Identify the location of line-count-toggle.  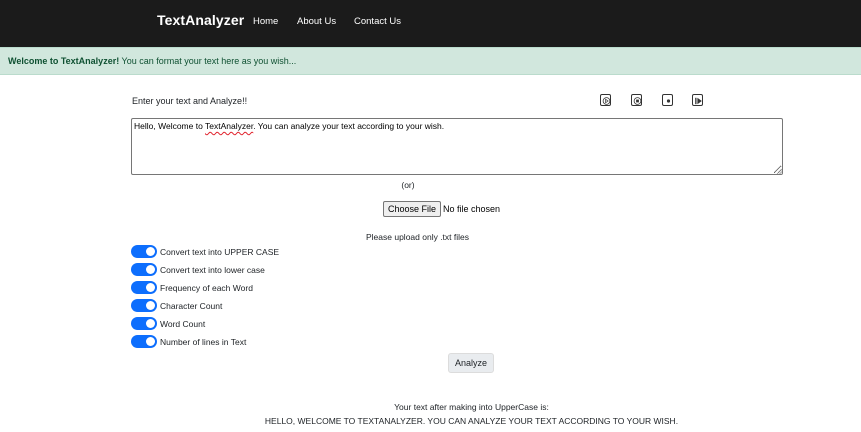
(144, 341).